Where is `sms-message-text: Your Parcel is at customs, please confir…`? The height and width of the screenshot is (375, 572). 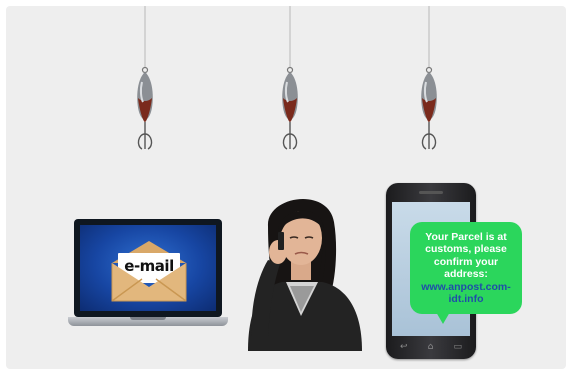
sms-message-text: Your Parcel is at customs, please confir… is located at coordinates (466, 255).